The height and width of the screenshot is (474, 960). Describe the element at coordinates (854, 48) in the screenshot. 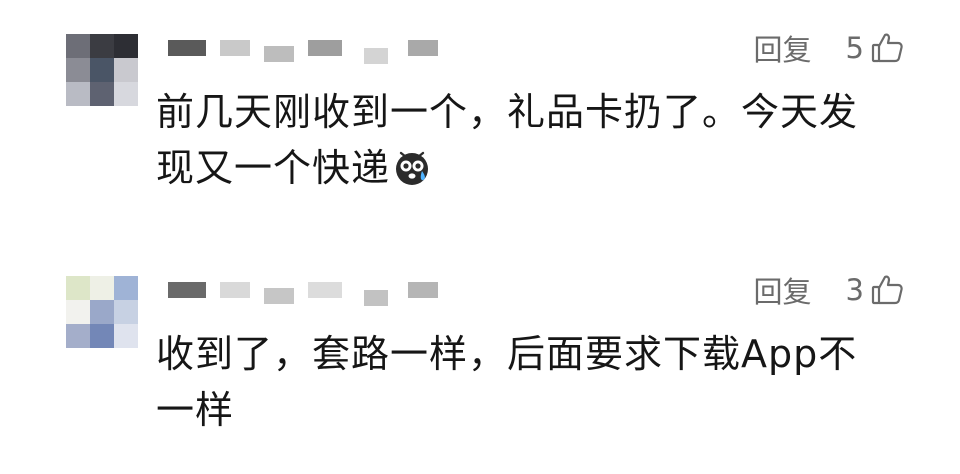

I see `like-count: 5` at that location.